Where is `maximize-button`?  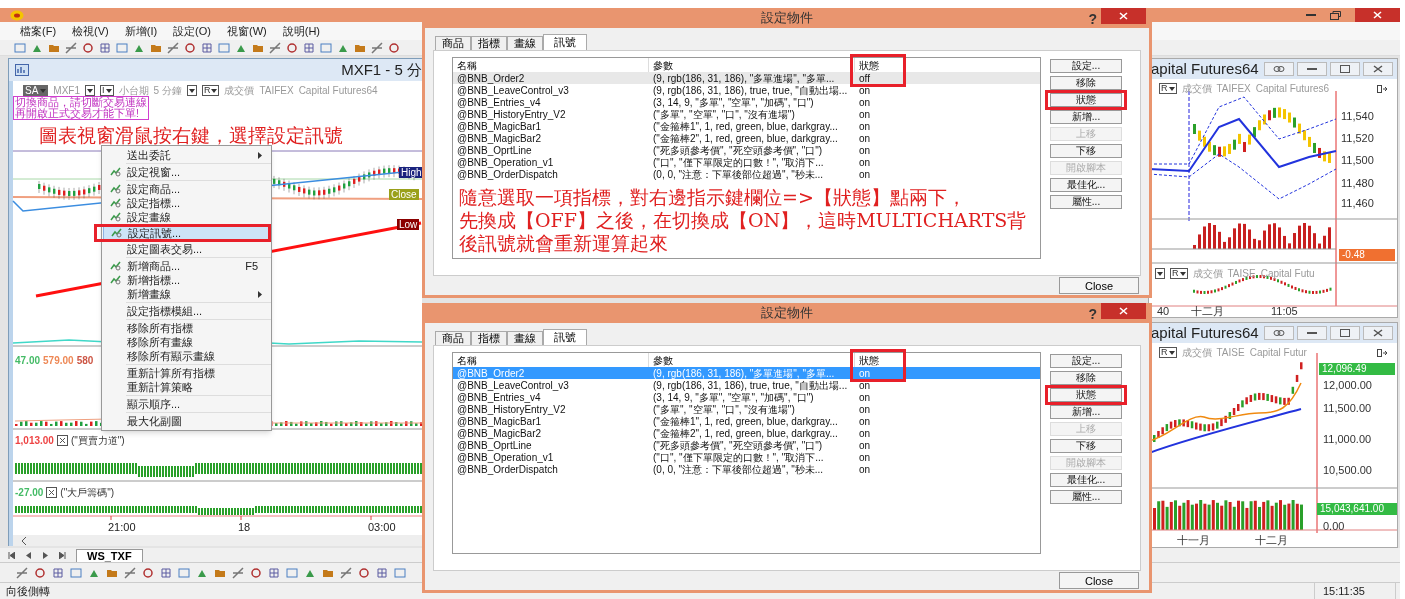 maximize-button is located at coordinates (1345, 69).